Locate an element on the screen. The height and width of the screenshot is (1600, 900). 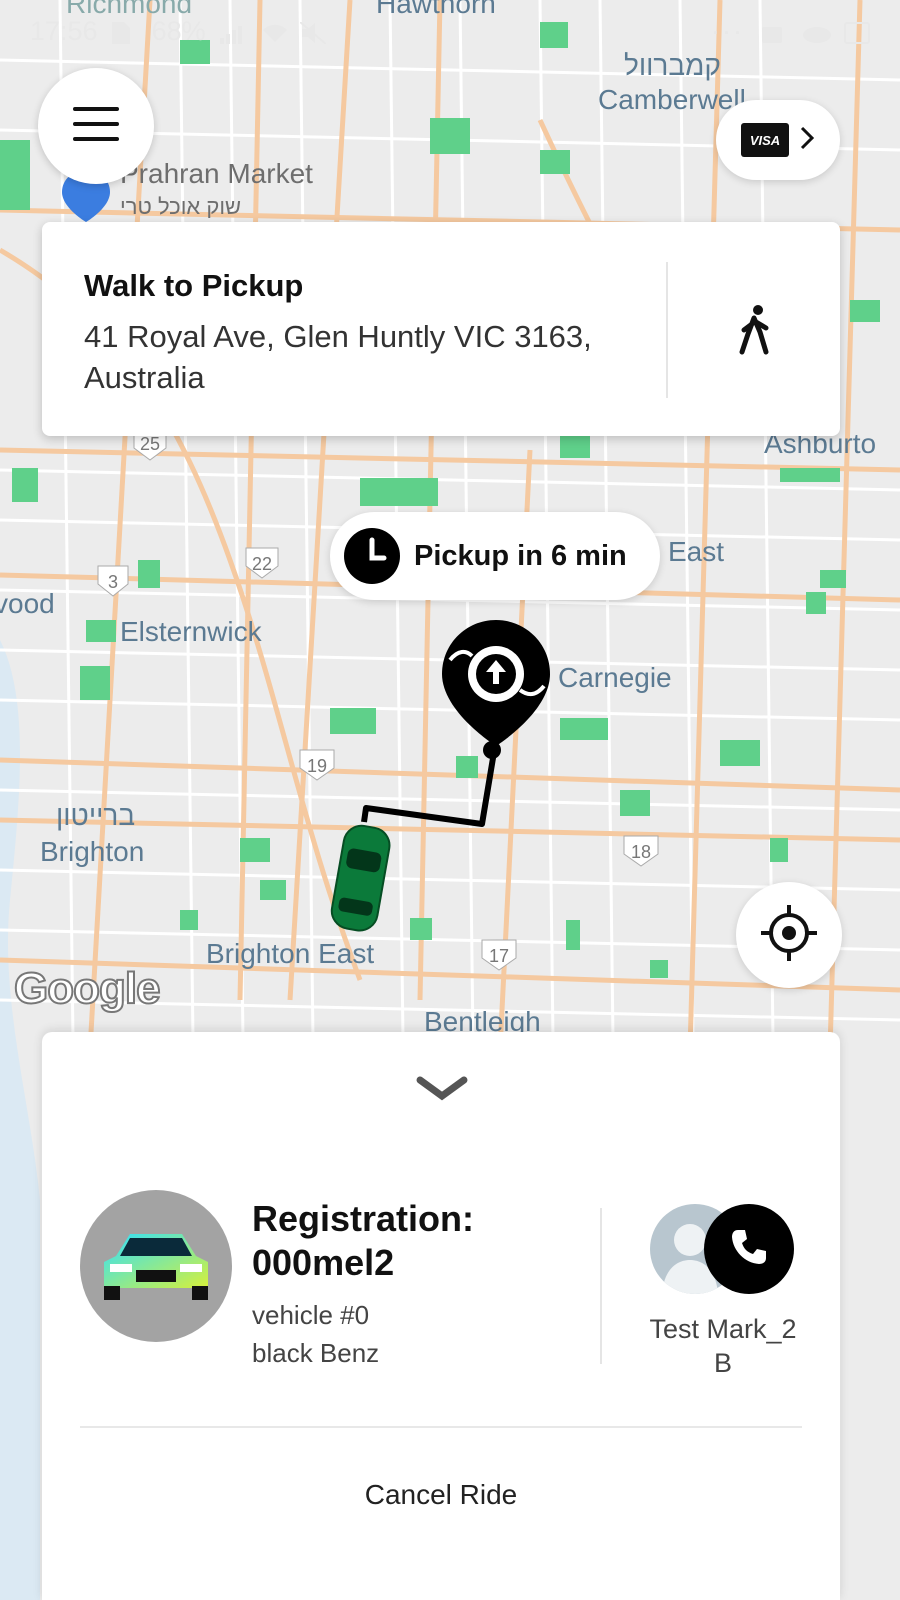
map-label-prahran-hebrew: שוק אוכל טרי is located at coordinates (181, 206).